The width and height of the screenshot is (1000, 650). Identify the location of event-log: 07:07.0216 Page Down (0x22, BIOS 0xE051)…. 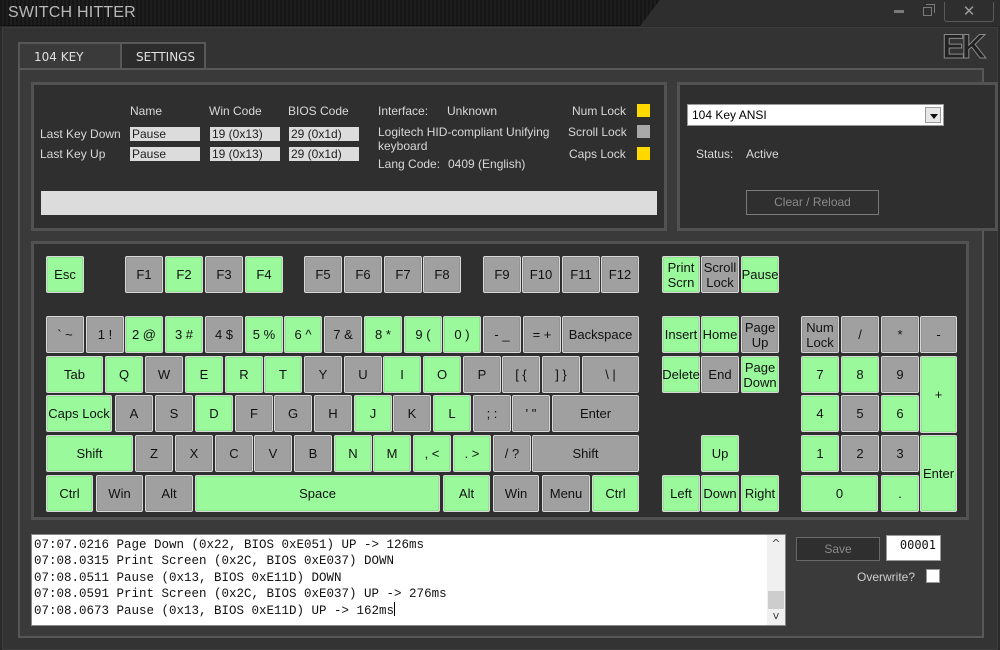
(408, 580).